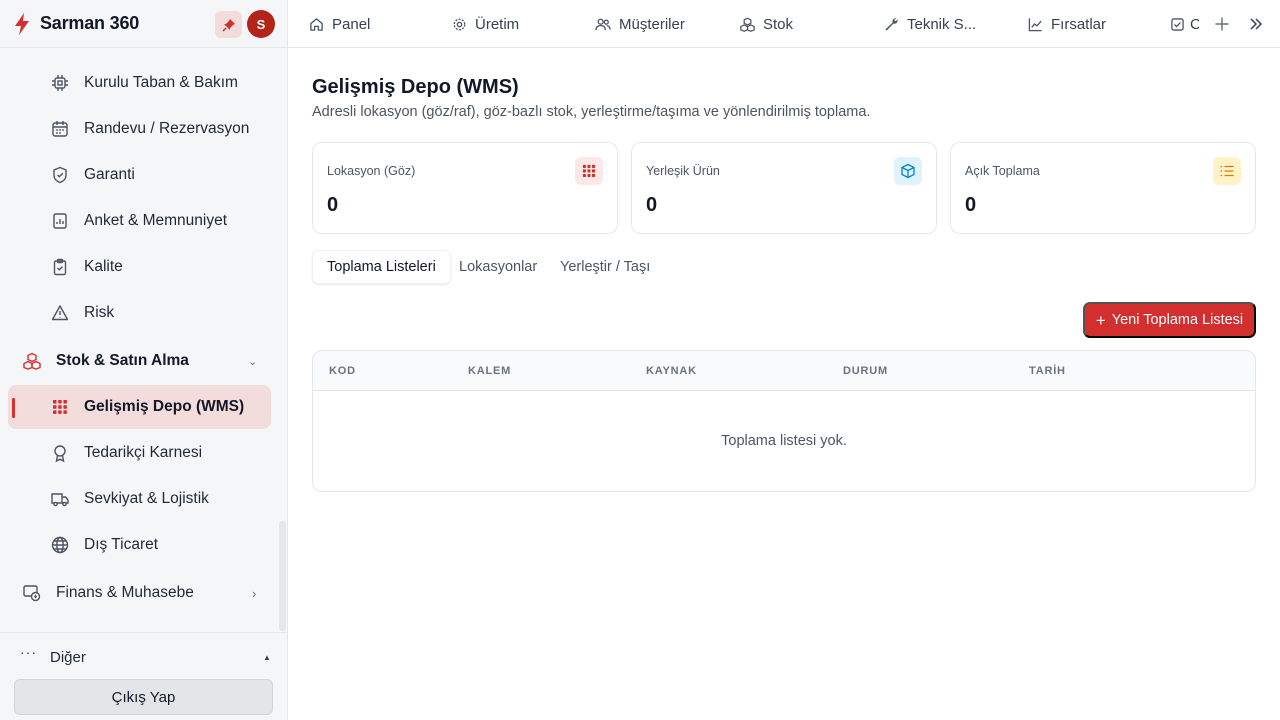 The width and height of the screenshot is (1280, 720). Describe the element at coordinates (603, 24) in the screenshot. I see `users-icon` at that location.